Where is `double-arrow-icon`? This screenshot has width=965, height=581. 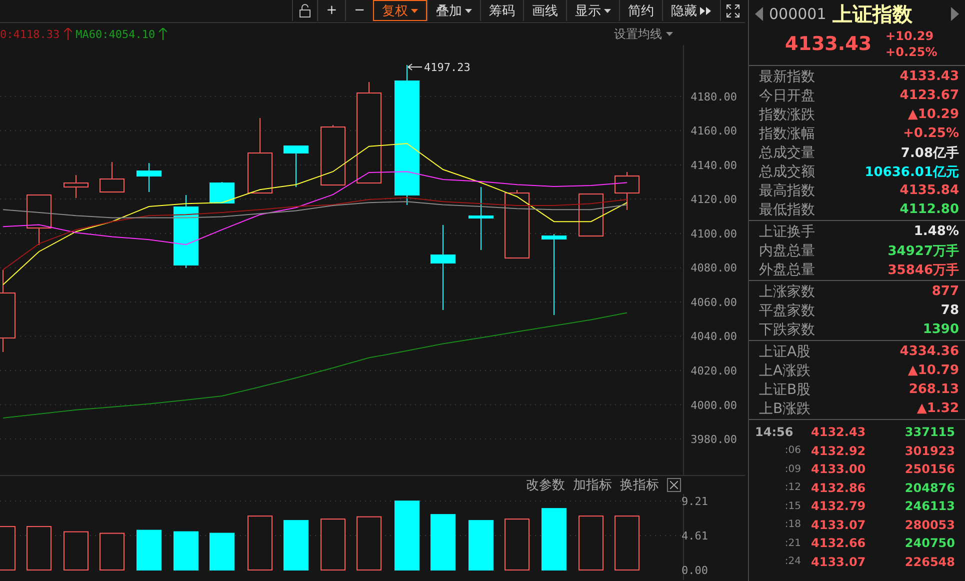
double-arrow-icon is located at coordinates (706, 10).